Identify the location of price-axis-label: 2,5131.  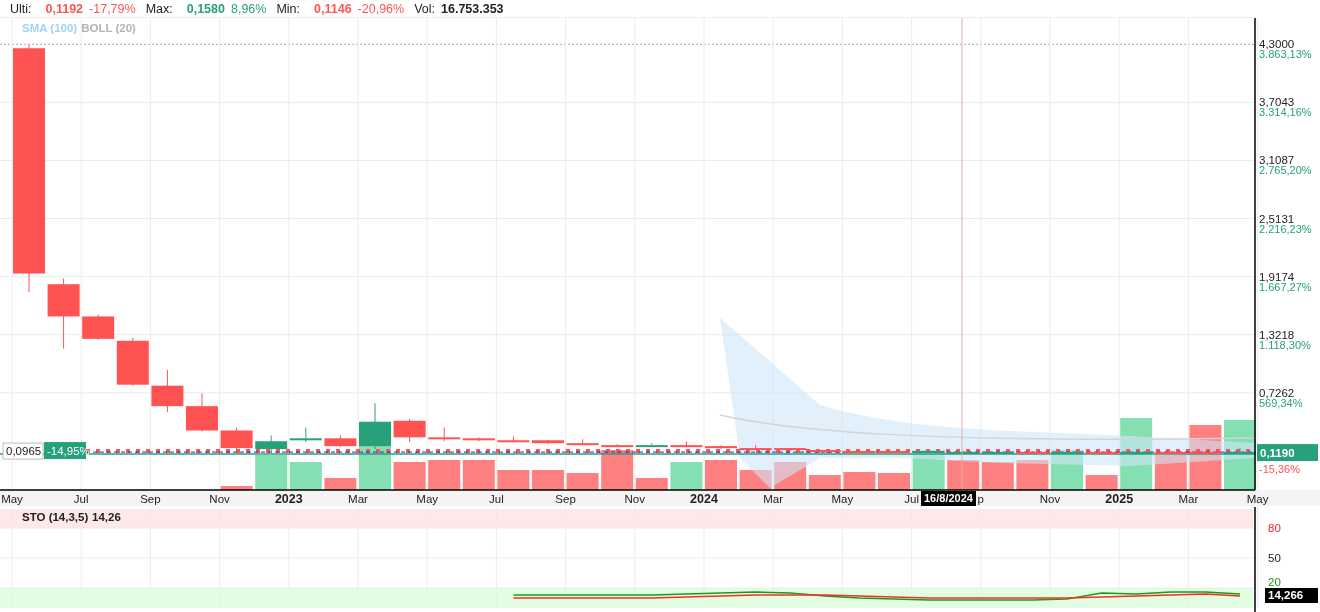
(1277, 218).